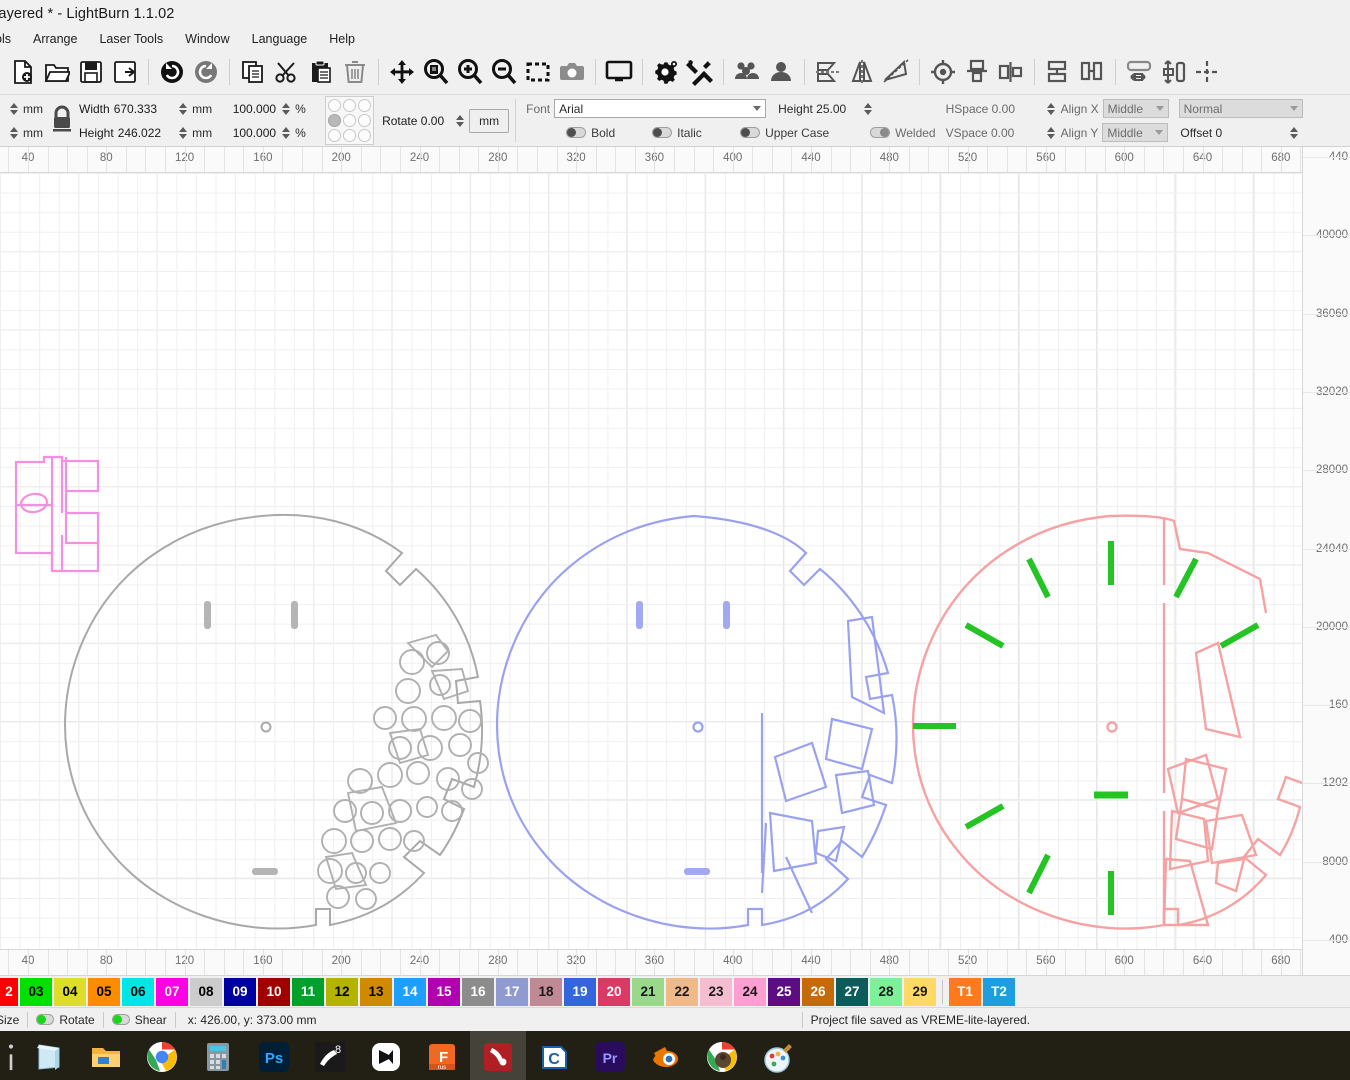 Image resolution: width=1350 pixels, height=1080 pixels. What do you see at coordinates (1232, 133) in the screenshot?
I see `offset-label: Offset 0` at bounding box center [1232, 133].